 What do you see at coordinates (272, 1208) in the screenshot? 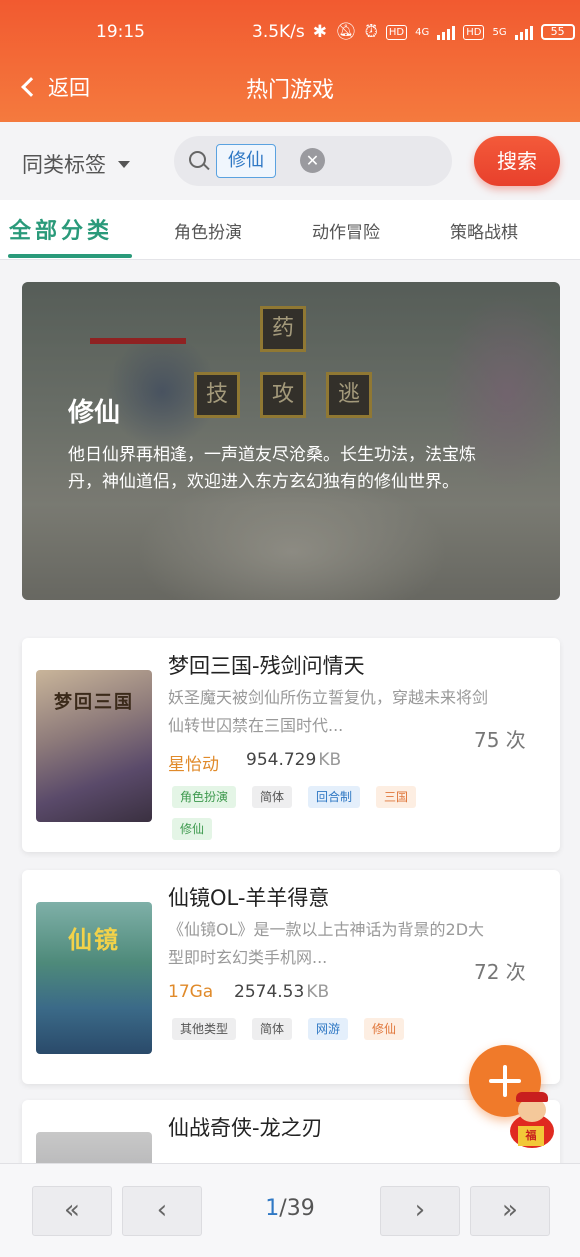
I see `current-page: 1` at bounding box center [272, 1208].